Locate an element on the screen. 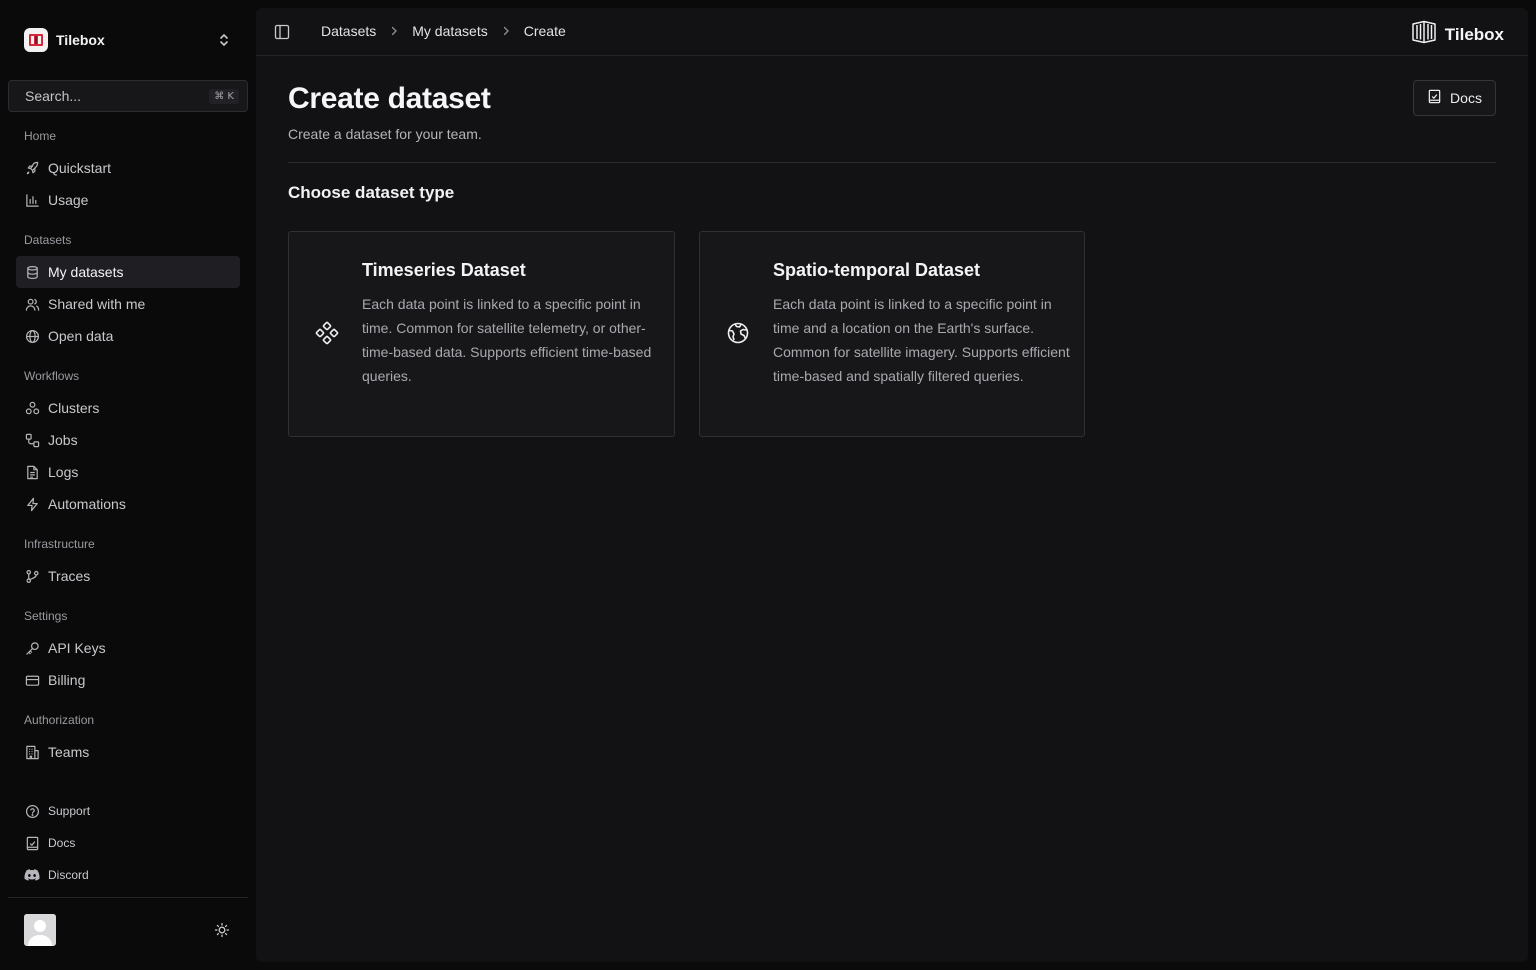  sidebar-item-discord: Discord is located at coordinates (128, 875).